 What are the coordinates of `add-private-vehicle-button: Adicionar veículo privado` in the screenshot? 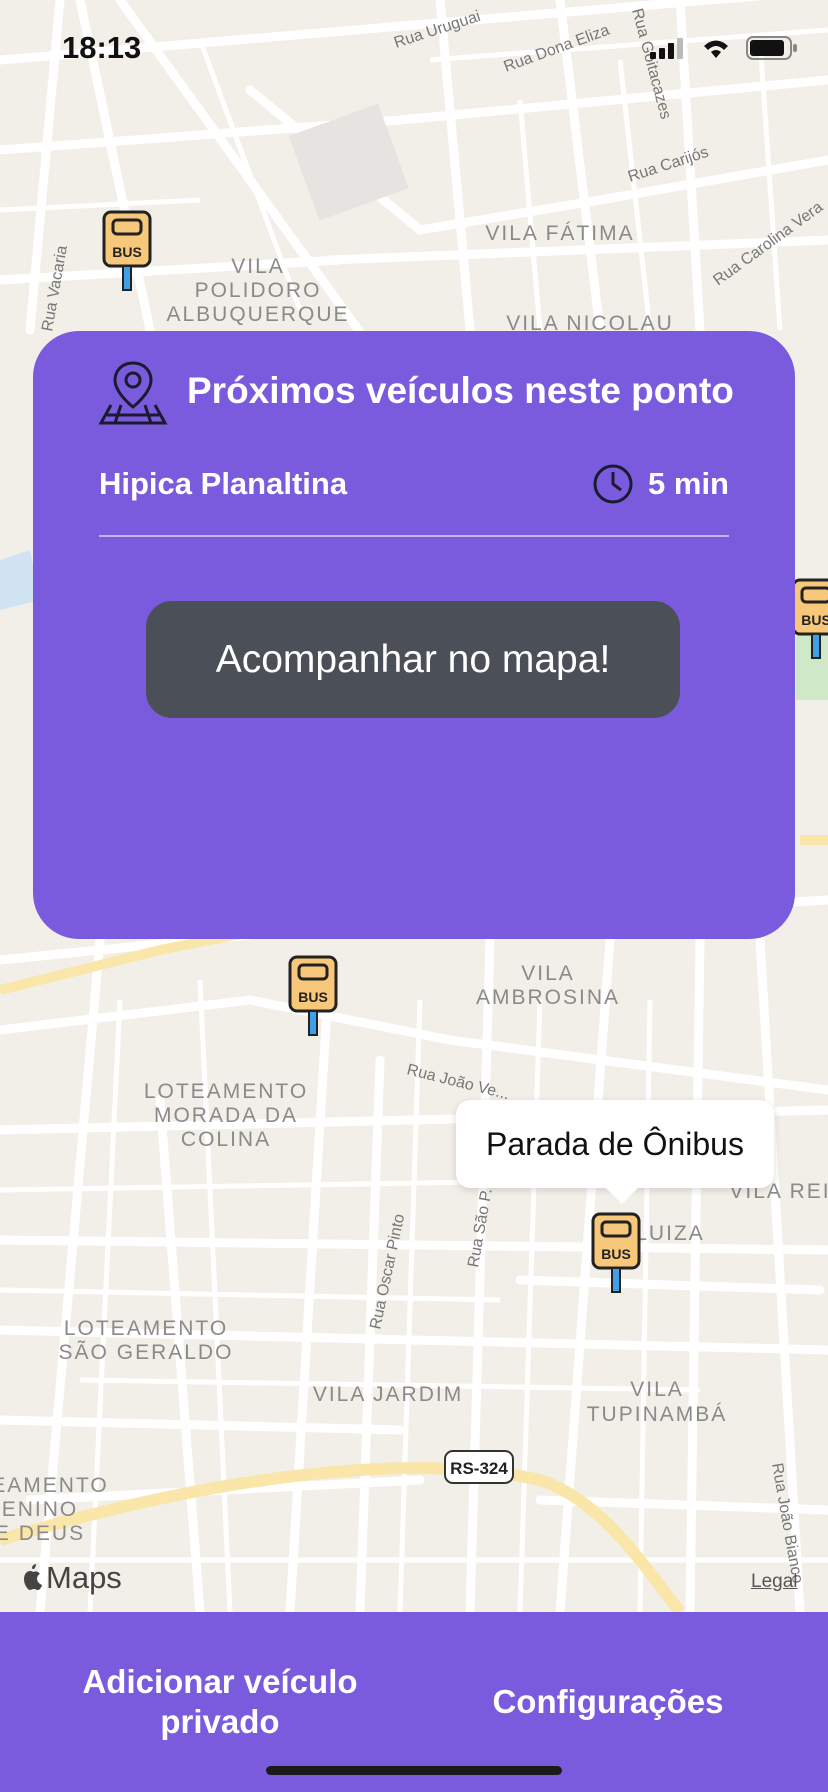 It's located at (220, 1702).